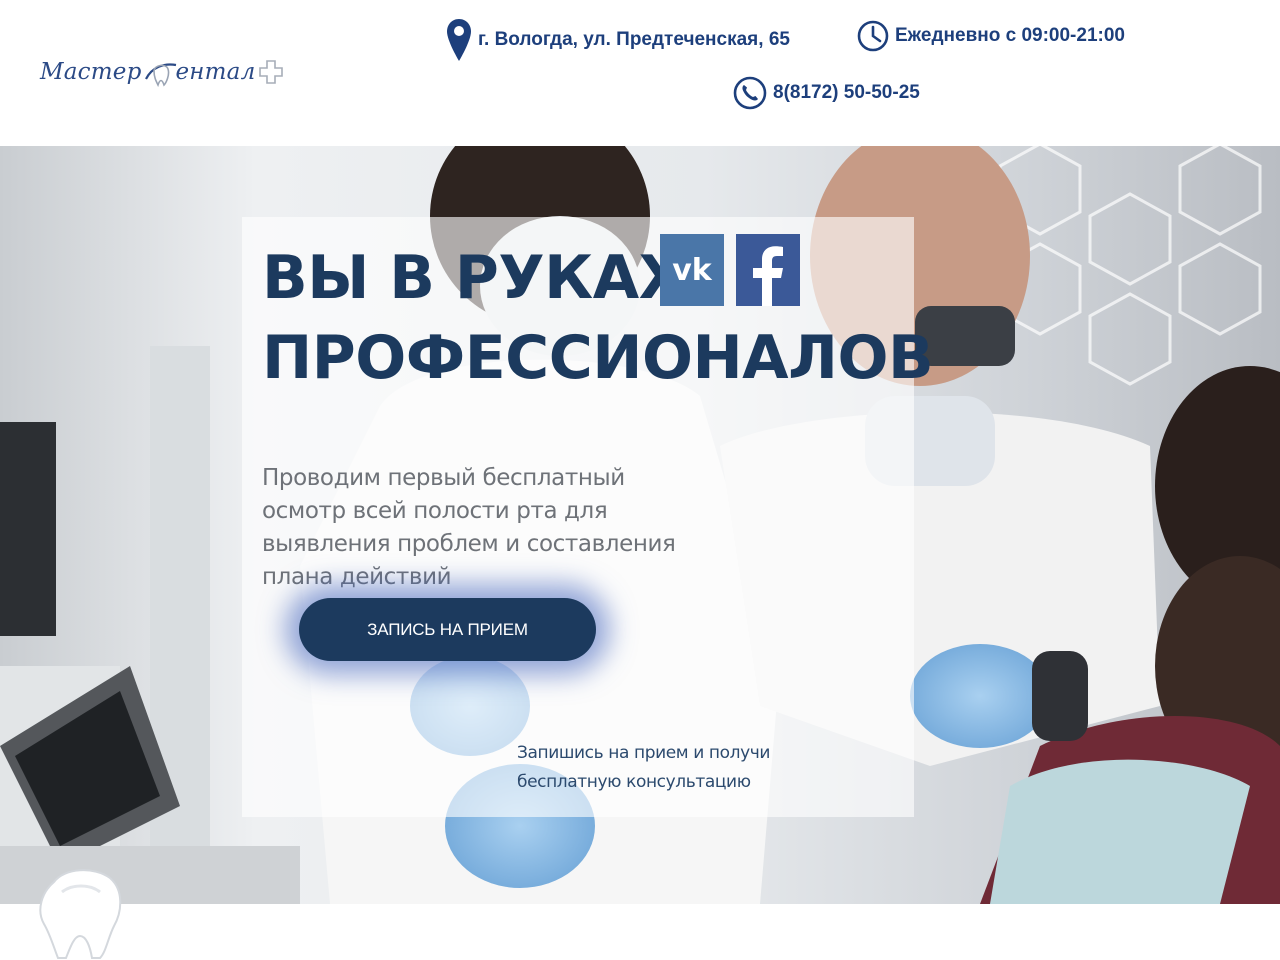 The image size is (1280, 960). I want to click on hero-title-line1: ВЫ В РУКАХ, so click(473, 278).